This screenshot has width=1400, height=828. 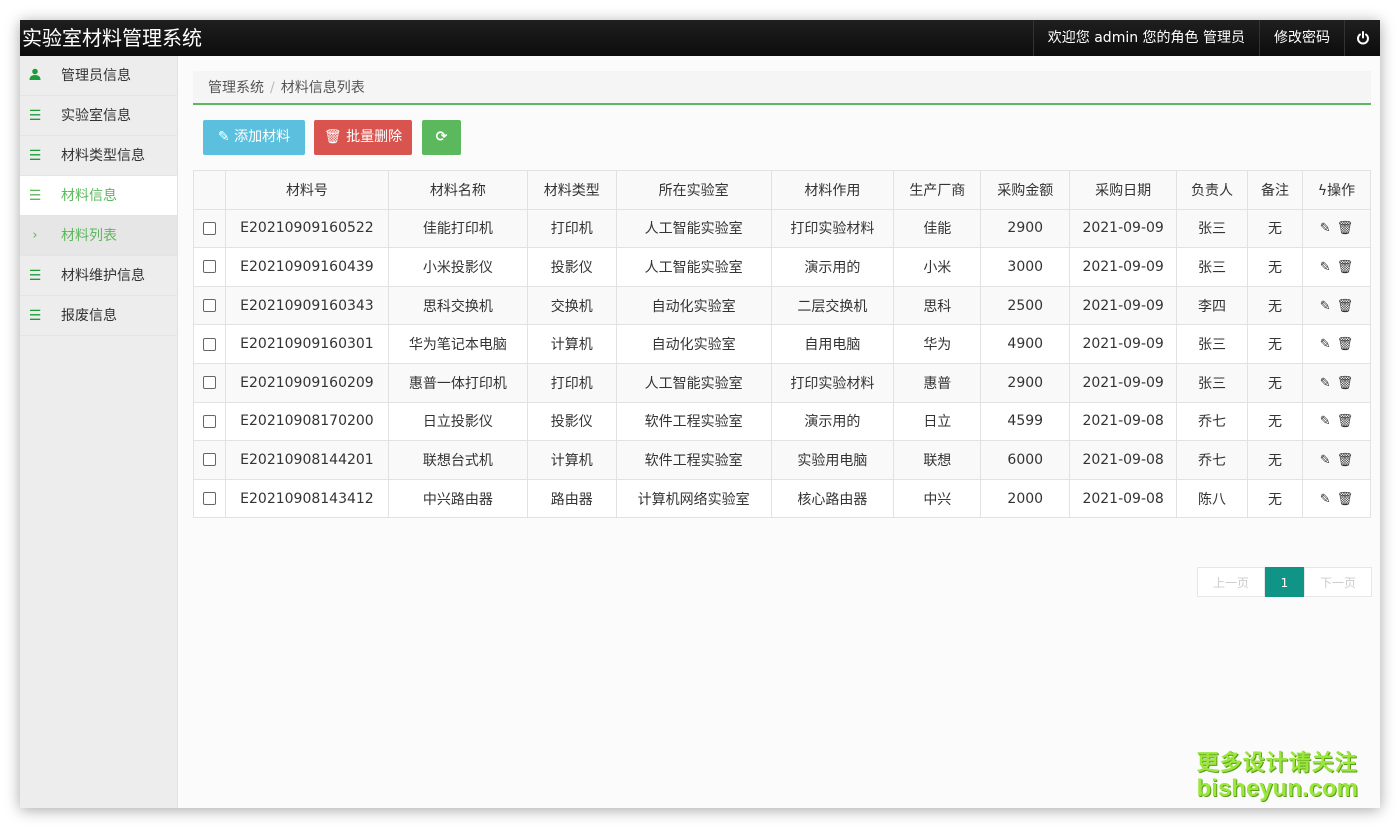 What do you see at coordinates (1301, 38) in the screenshot?
I see `change-password-link: 修改密码` at bounding box center [1301, 38].